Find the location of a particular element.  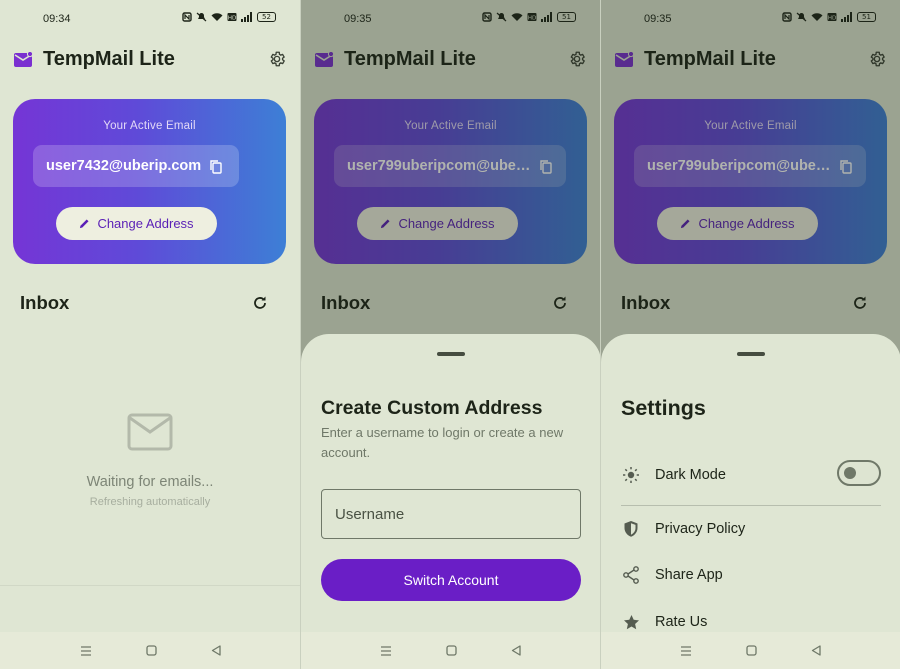

empty-state-subtitle: Refreshing automatically is located at coordinates (150, 502).